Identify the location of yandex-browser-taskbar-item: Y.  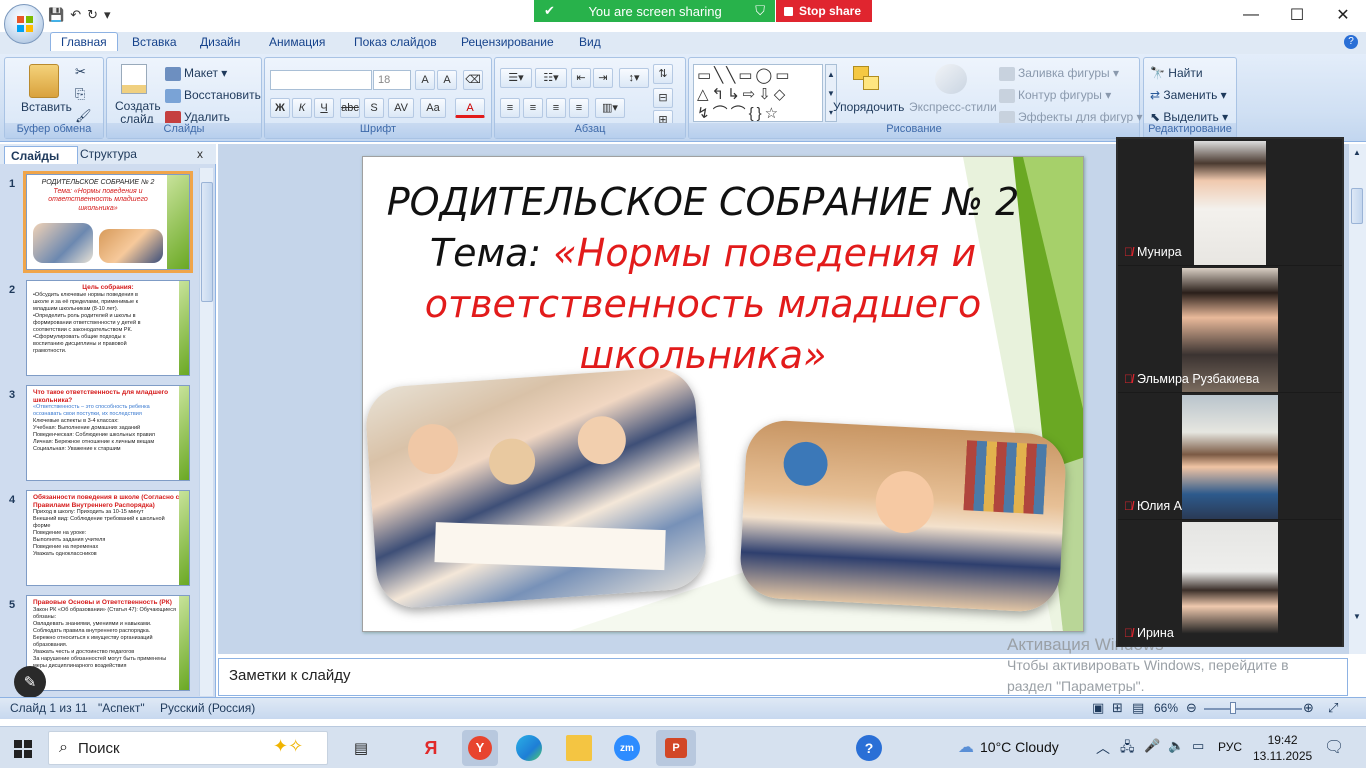
(480, 748).